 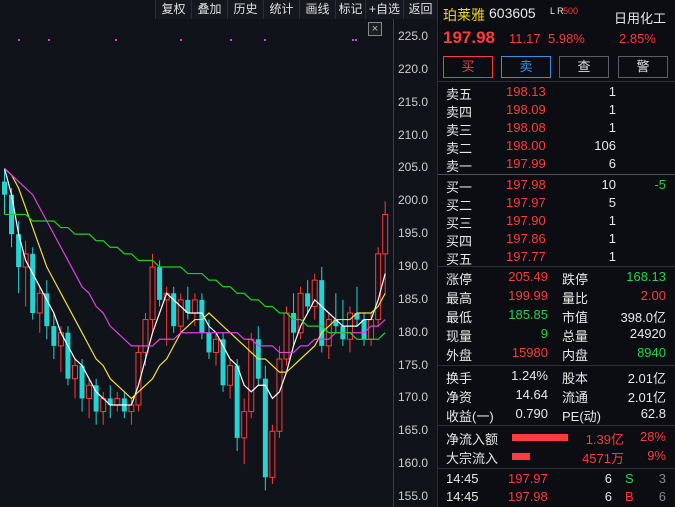 What do you see at coordinates (173, 9) in the screenshot?
I see `restore-rights-button: 复权` at bounding box center [173, 9].